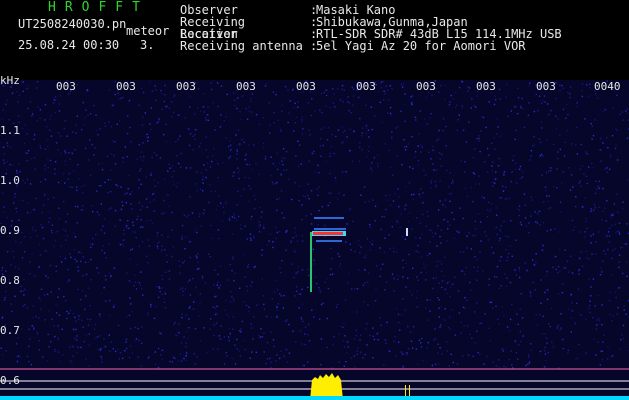 The height and width of the screenshot is (400, 629). What do you see at coordinates (10, 80) in the screenshot?
I see `frequency-unit: kHz` at bounding box center [10, 80].